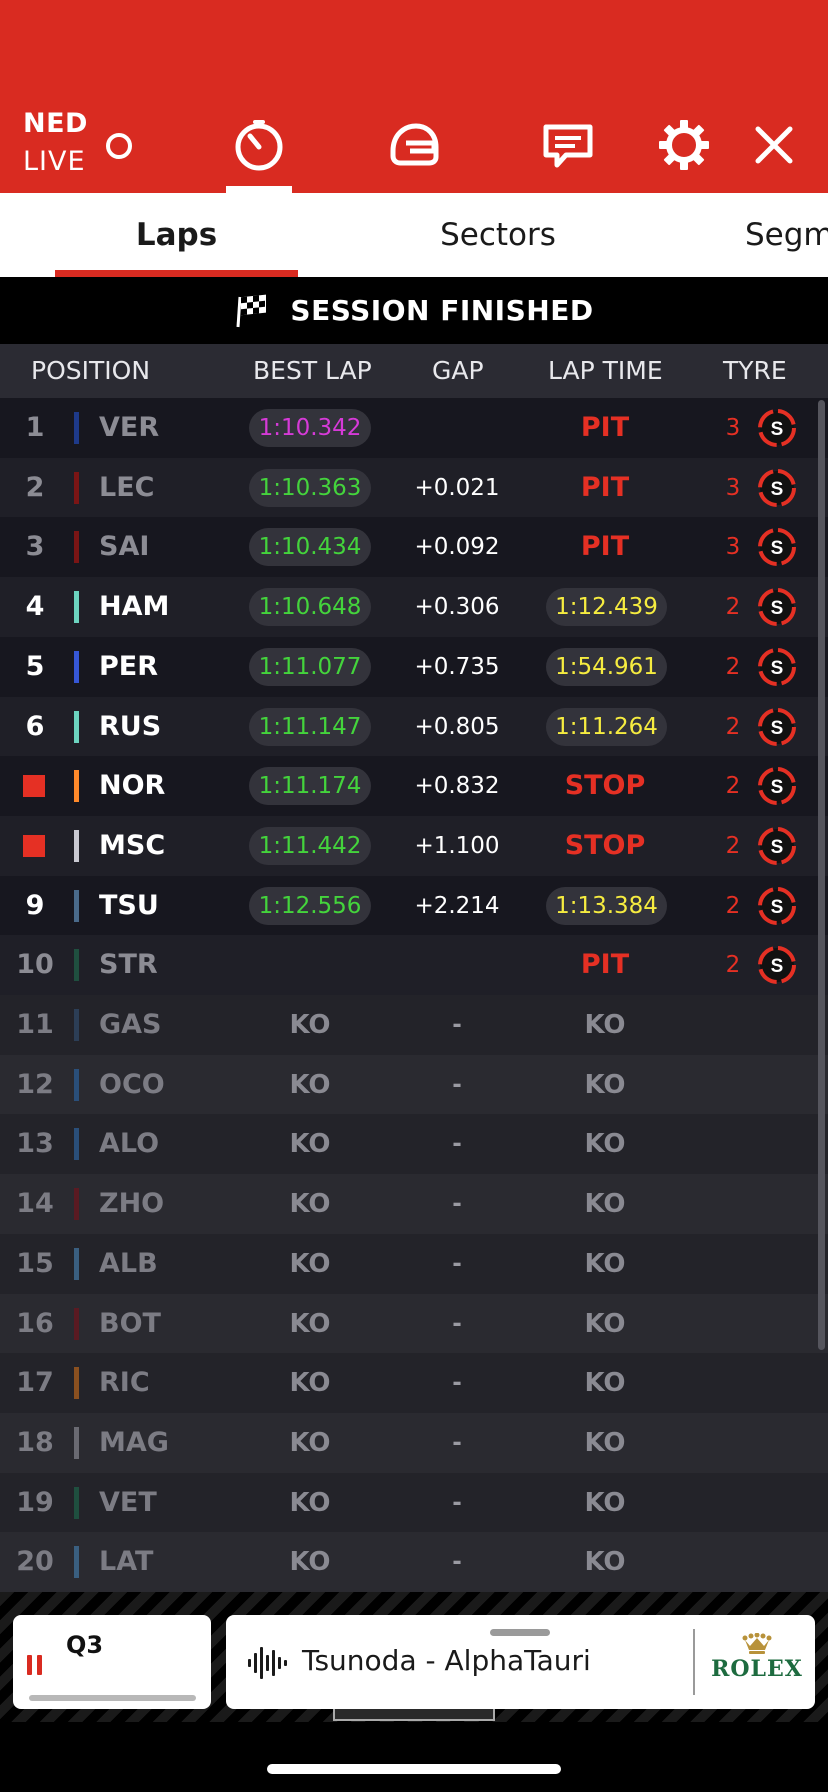 The image size is (828, 1792). Describe the element at coordinates (457, 1204) in the screenshot. I see `gap: -` at that location.